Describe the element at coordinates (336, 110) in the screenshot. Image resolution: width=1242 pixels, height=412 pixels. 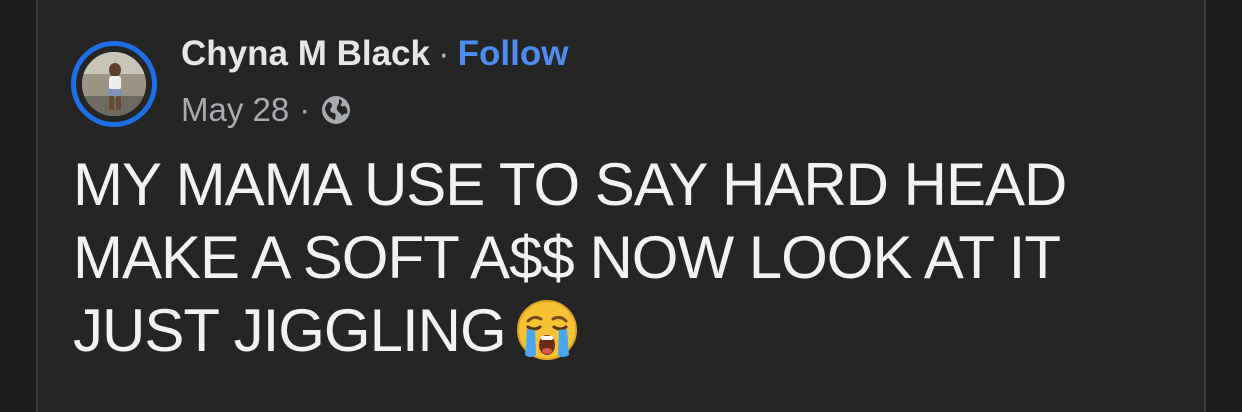
I see `globe-icon` at that location.